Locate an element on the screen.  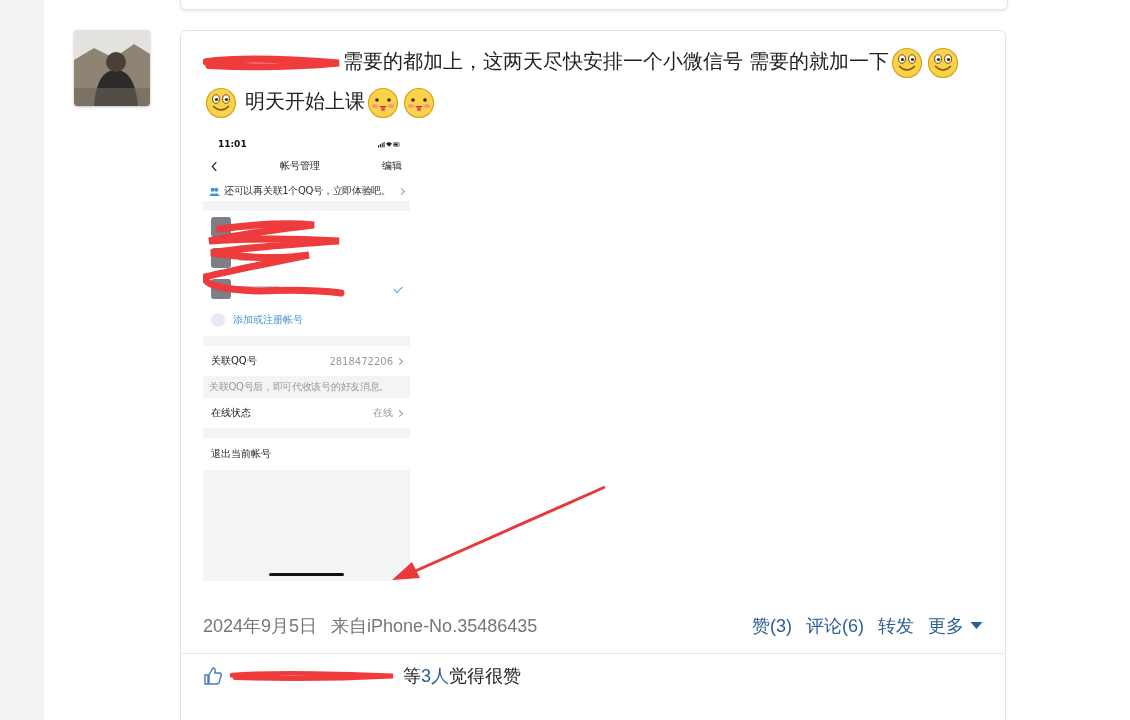
screen-title: 帐号管理 is located at coordinates (300, 166).